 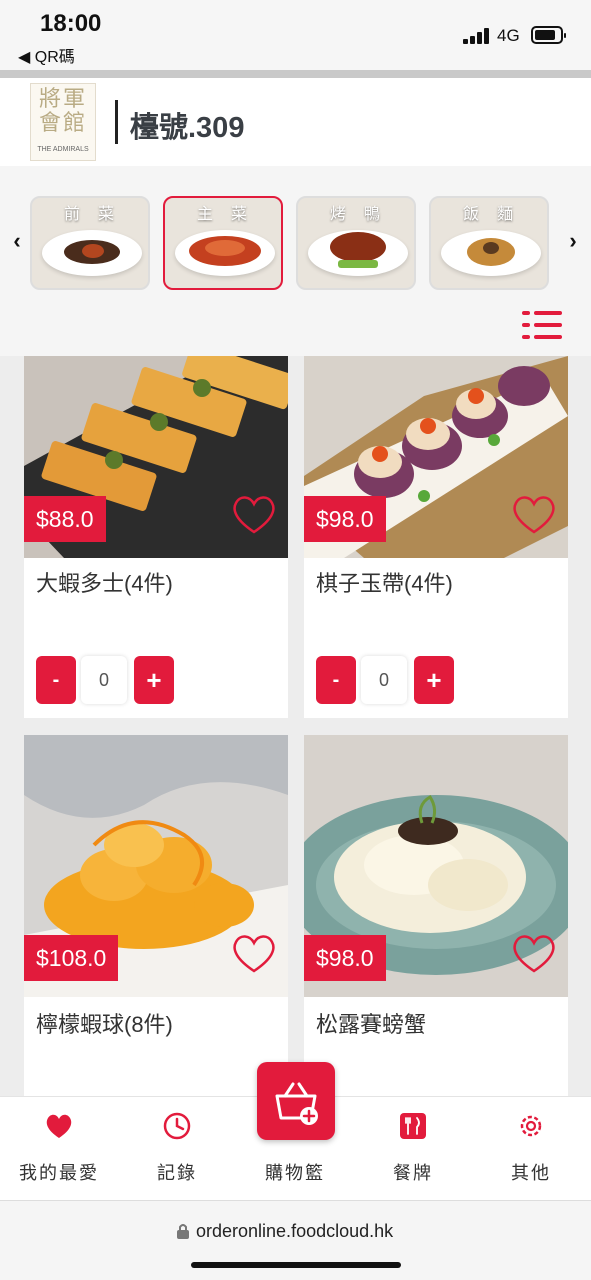 I want to click on logo-text: THE ADMIRALS, so click(x=63, y=149).